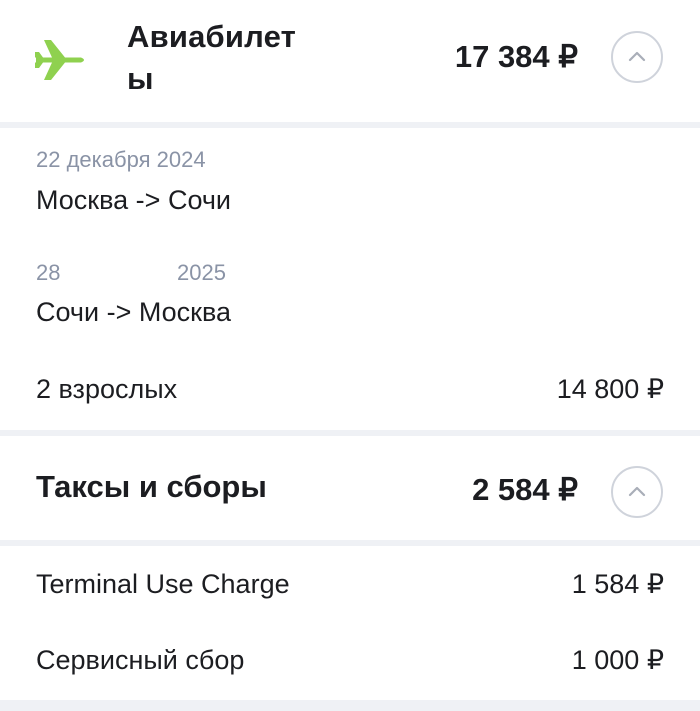  What do you see at coordinates (617, 660) in the screenshot?
I see `tax-item-price: 1 000 ₽` at bounding box center [617, 660].